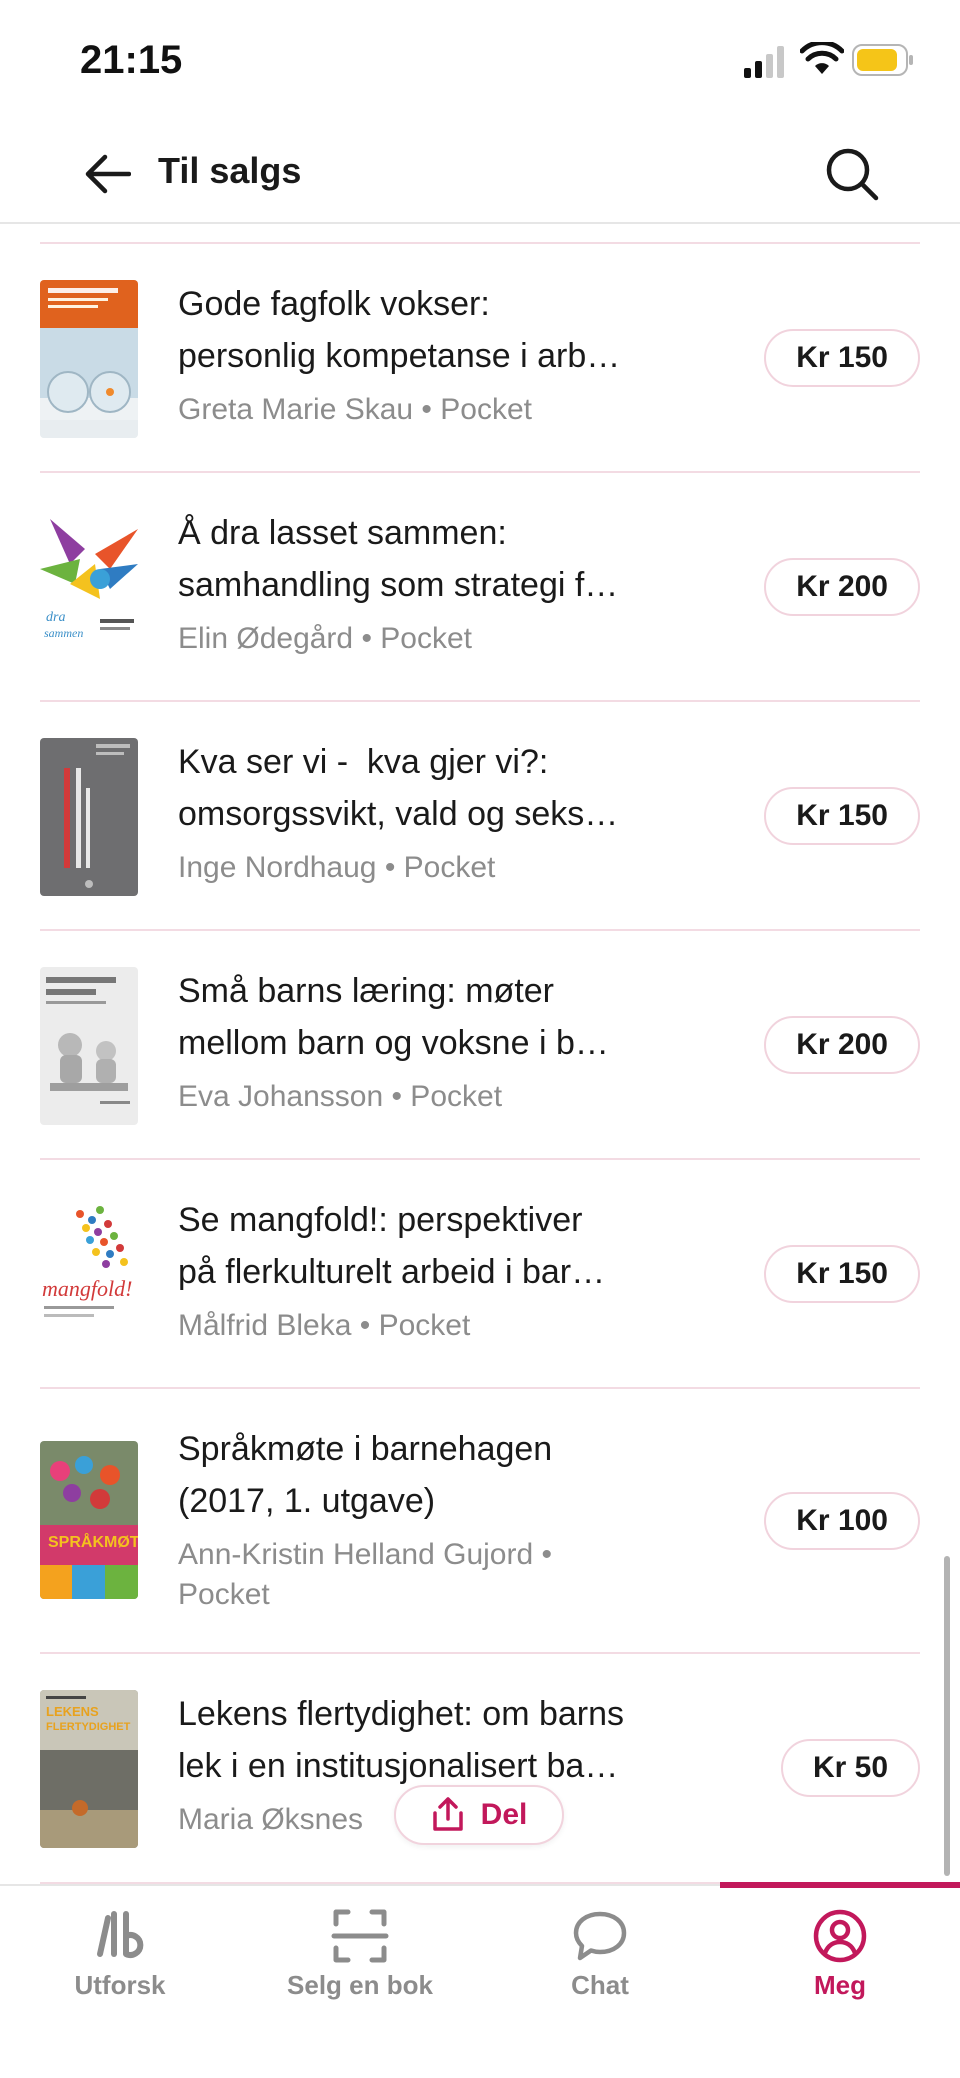 The height and width of the screenshot is (2078, 960). I want to click on share-icon, so click(447, 1814).